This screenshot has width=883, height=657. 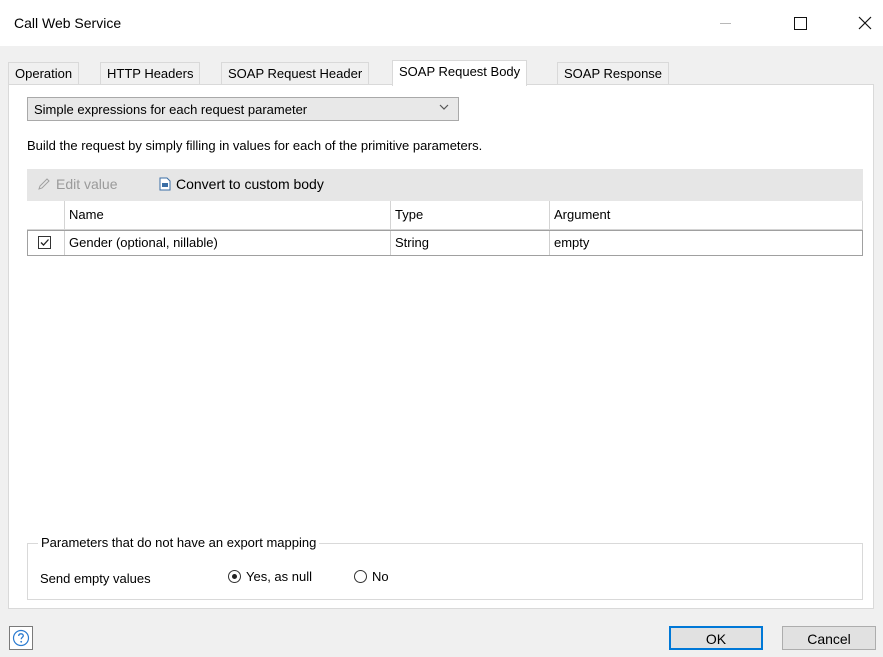 I want to click on document-icon, so click(x=165, y=184).